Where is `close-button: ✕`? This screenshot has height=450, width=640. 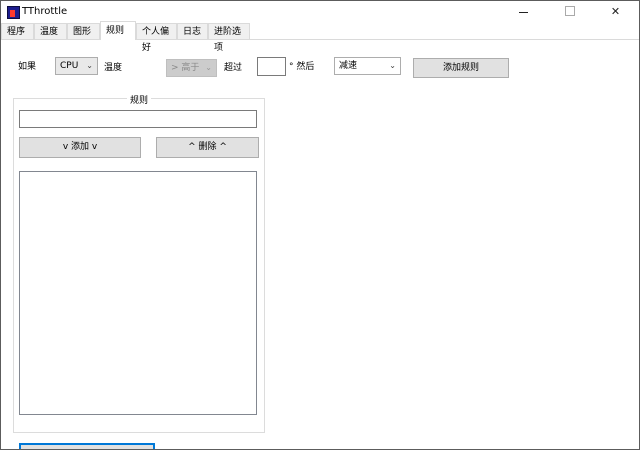 close-button: ✕ is located at coordinates (615, 11).